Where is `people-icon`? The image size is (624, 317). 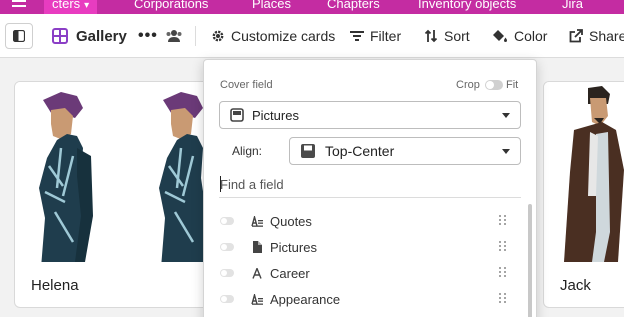
people-icon is located at coordinates (174, 36).